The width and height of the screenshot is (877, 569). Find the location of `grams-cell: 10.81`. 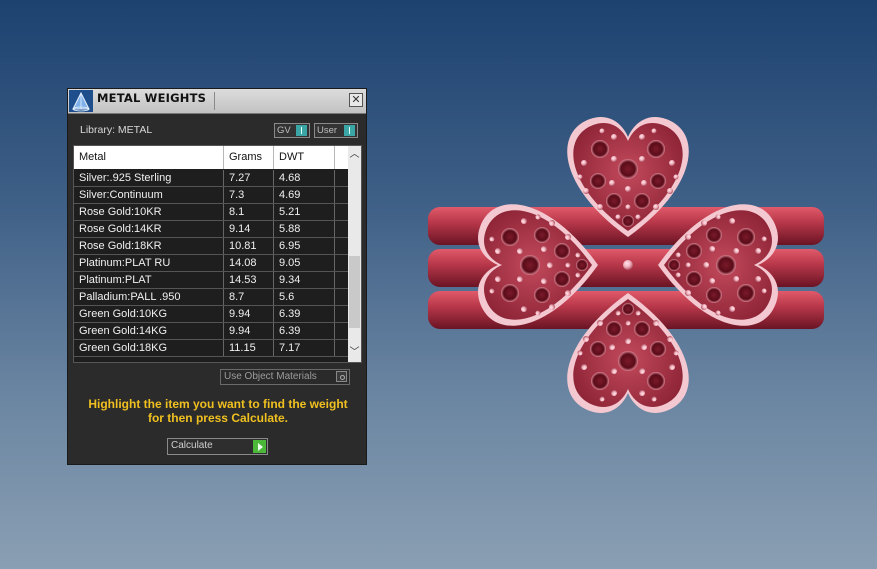

grams-cell: 10.81 is located at coordinates (249, 246).